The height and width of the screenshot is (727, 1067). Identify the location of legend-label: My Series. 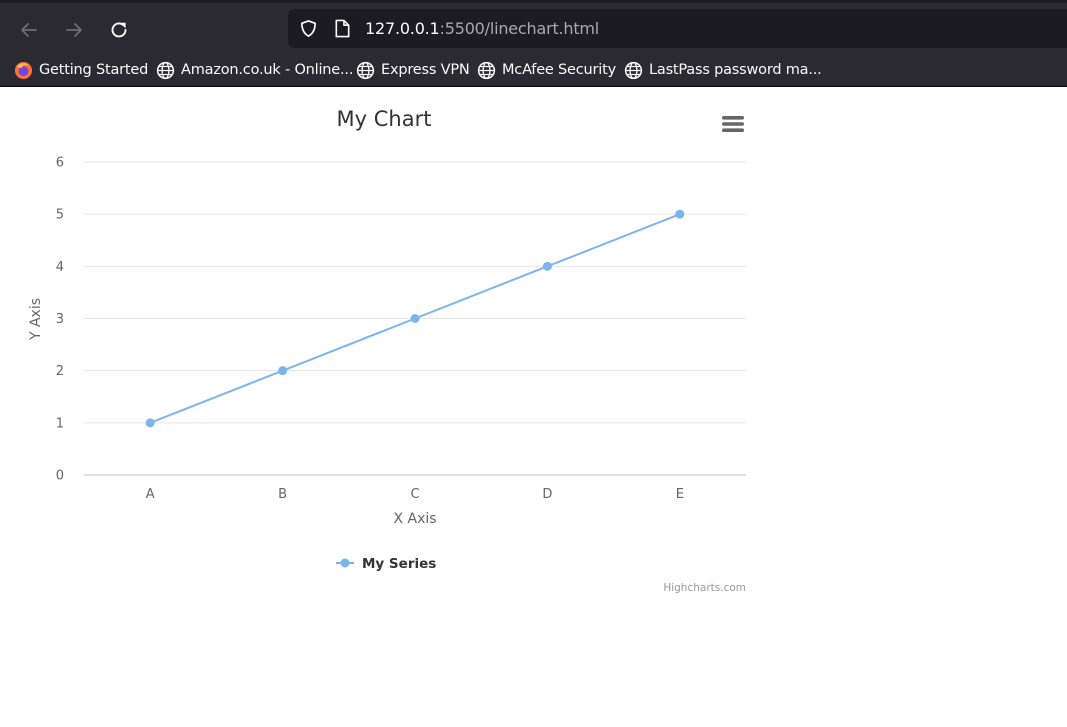
(399, 564).